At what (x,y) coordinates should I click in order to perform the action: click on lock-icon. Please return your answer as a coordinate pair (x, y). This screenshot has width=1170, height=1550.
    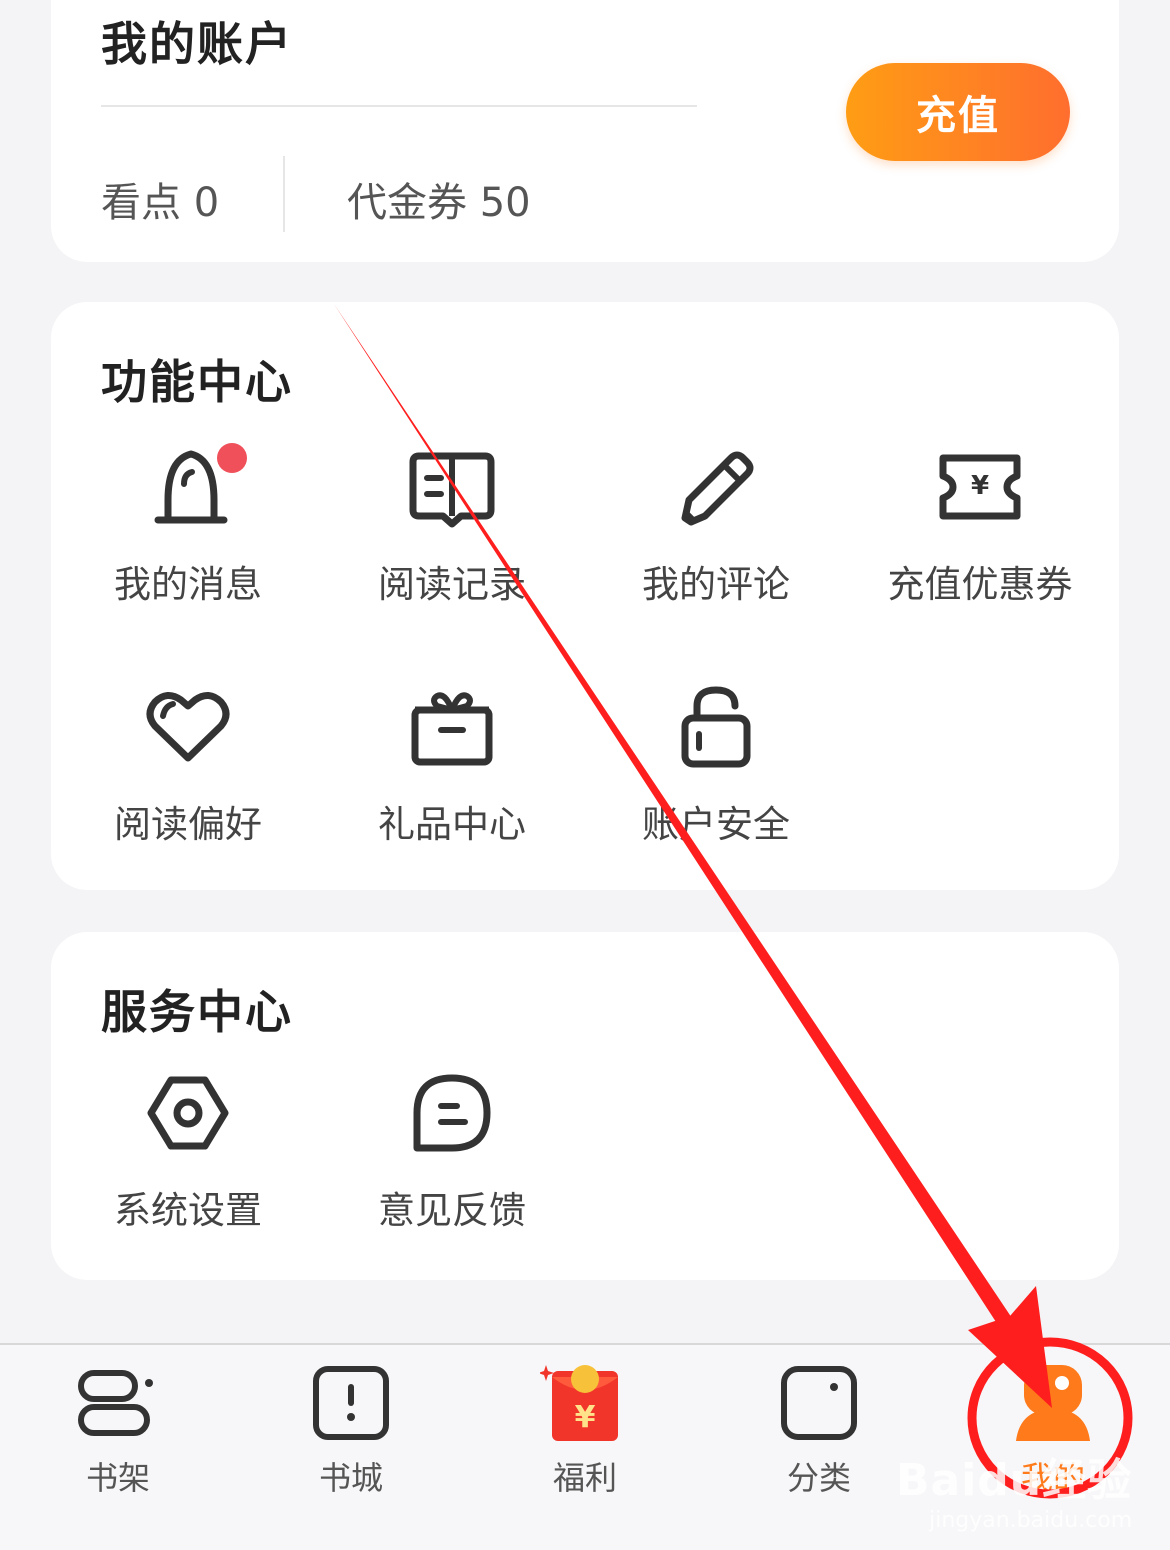
    Looking at the image, I should click on (716, 727).